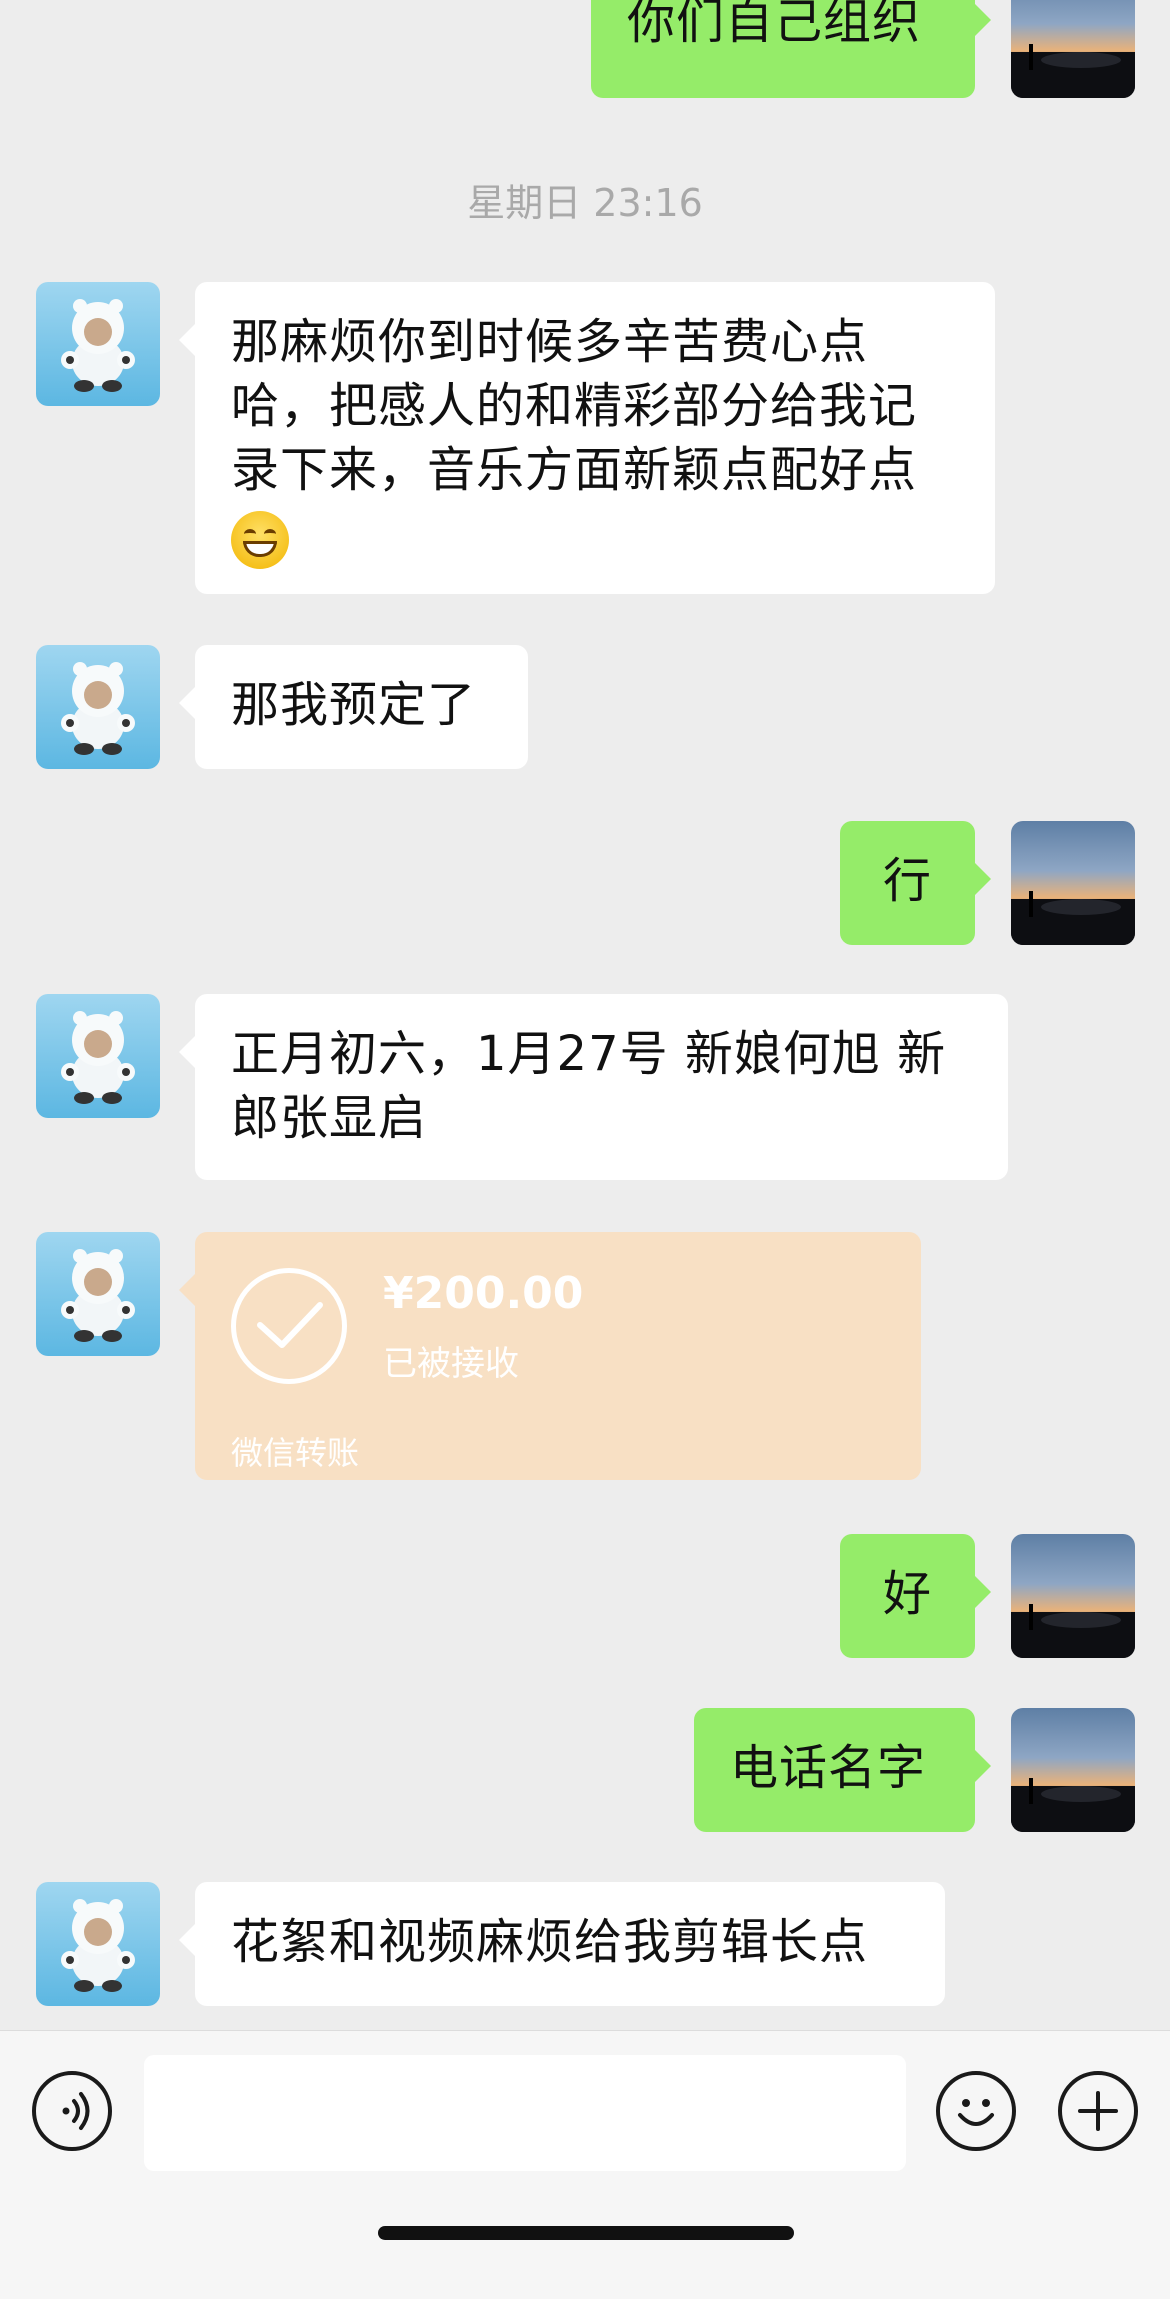  I want to click on message-bubble-received: 花絮和视频麻烦给我剪辑长点, so click(562, 1944).